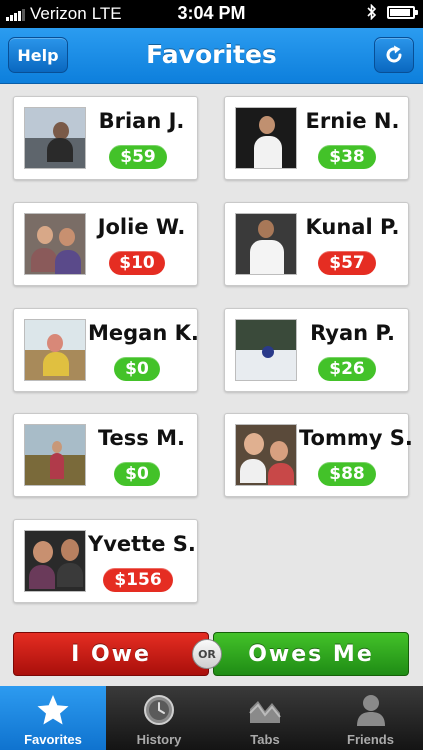 This screenshot has height=750, width=423. What do you see at coordinates (141, 121) in the screenshot?
I see `friend-name: Brian J.` at bounding box center [141, 121].